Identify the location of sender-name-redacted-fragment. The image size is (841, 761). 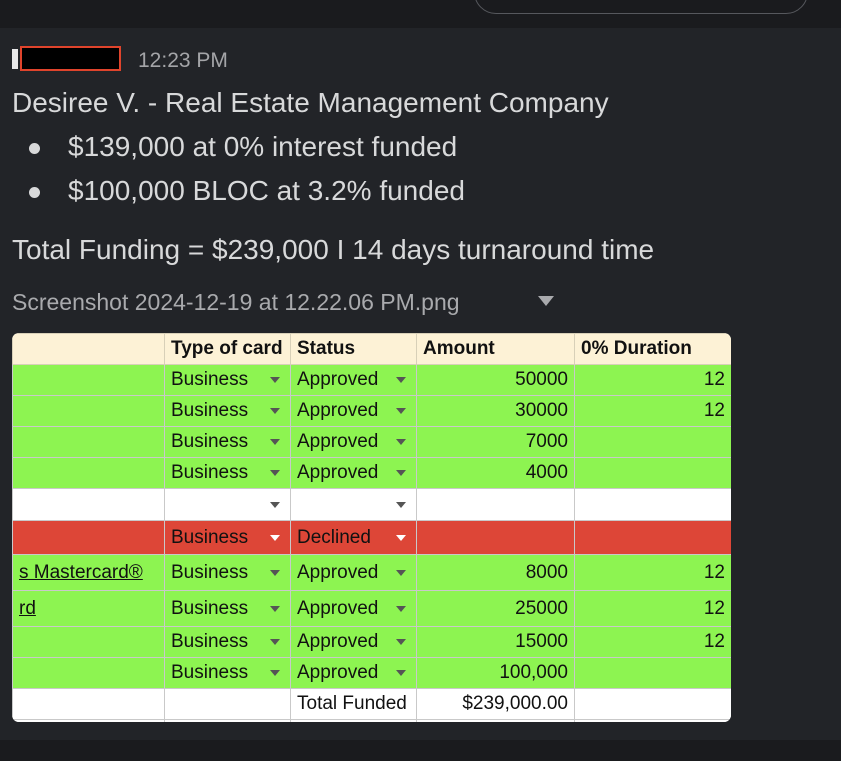
(15, 59).